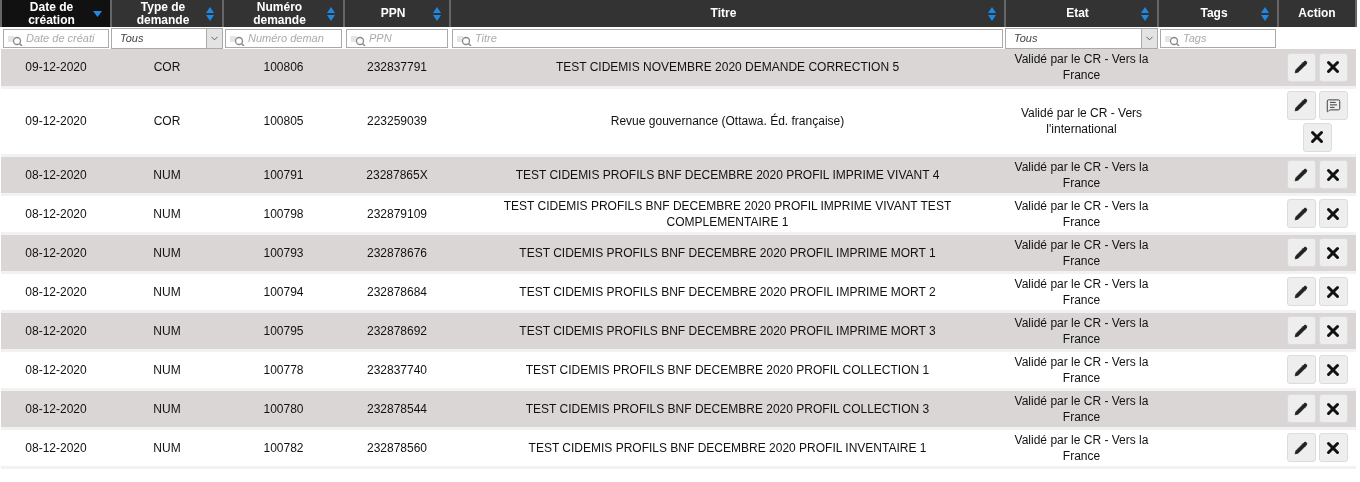  I want to click on title-cell: TEST CIDEMIS PROFILS BNF DECEMBRE 2020 PROFIL IMPRIME VIVANT TEST COMPLEMENTAIRE 1, so click(727, 213).